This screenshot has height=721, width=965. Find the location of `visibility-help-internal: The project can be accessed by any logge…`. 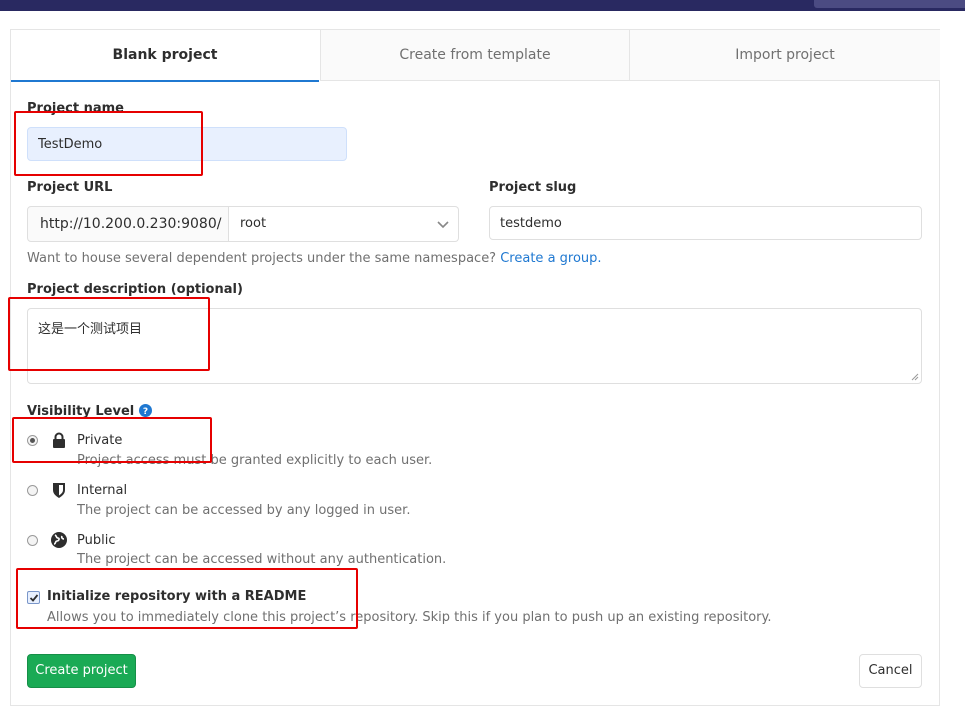

visibility-help-internal: The project can be accessed by any logge… is located at coordinates (244, 510).